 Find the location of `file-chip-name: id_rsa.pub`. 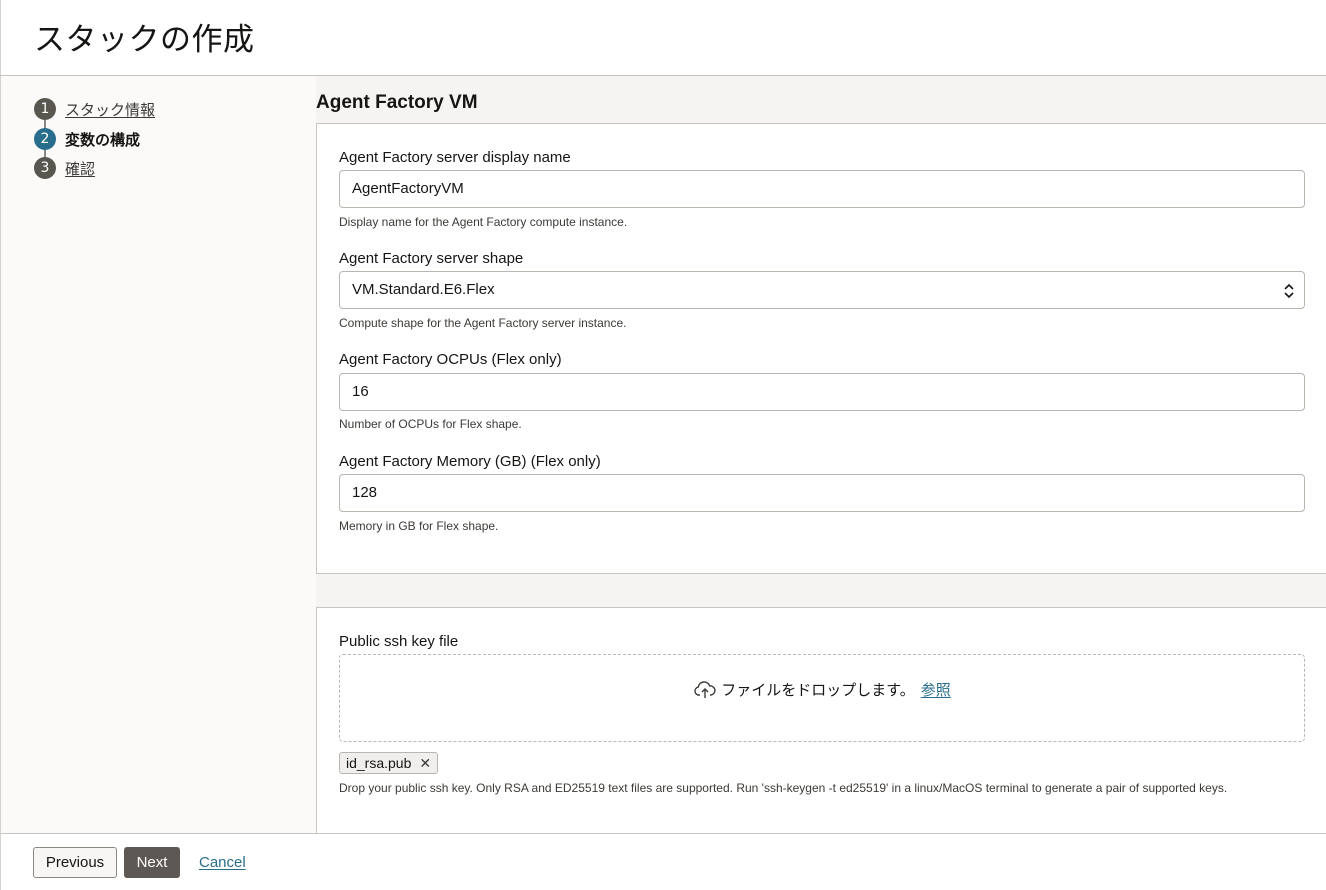

file-chip-name: id_rsa.pub is located at coordinates (379, 763).